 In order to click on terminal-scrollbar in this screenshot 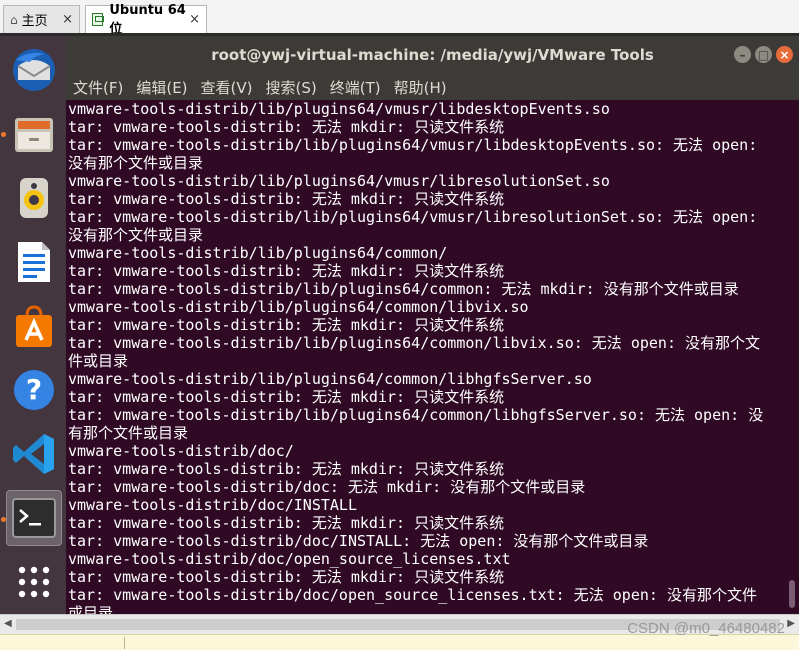, I will do `click(792, 357)`.